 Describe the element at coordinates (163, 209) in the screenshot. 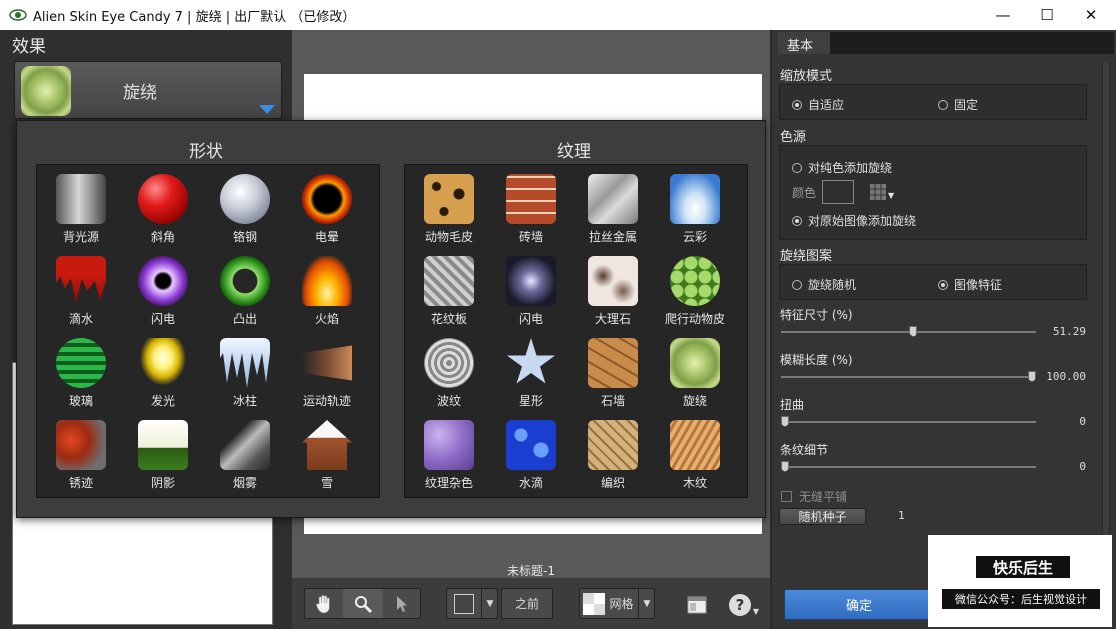

I see `effect-tile-bevel: 斜角` at that location.